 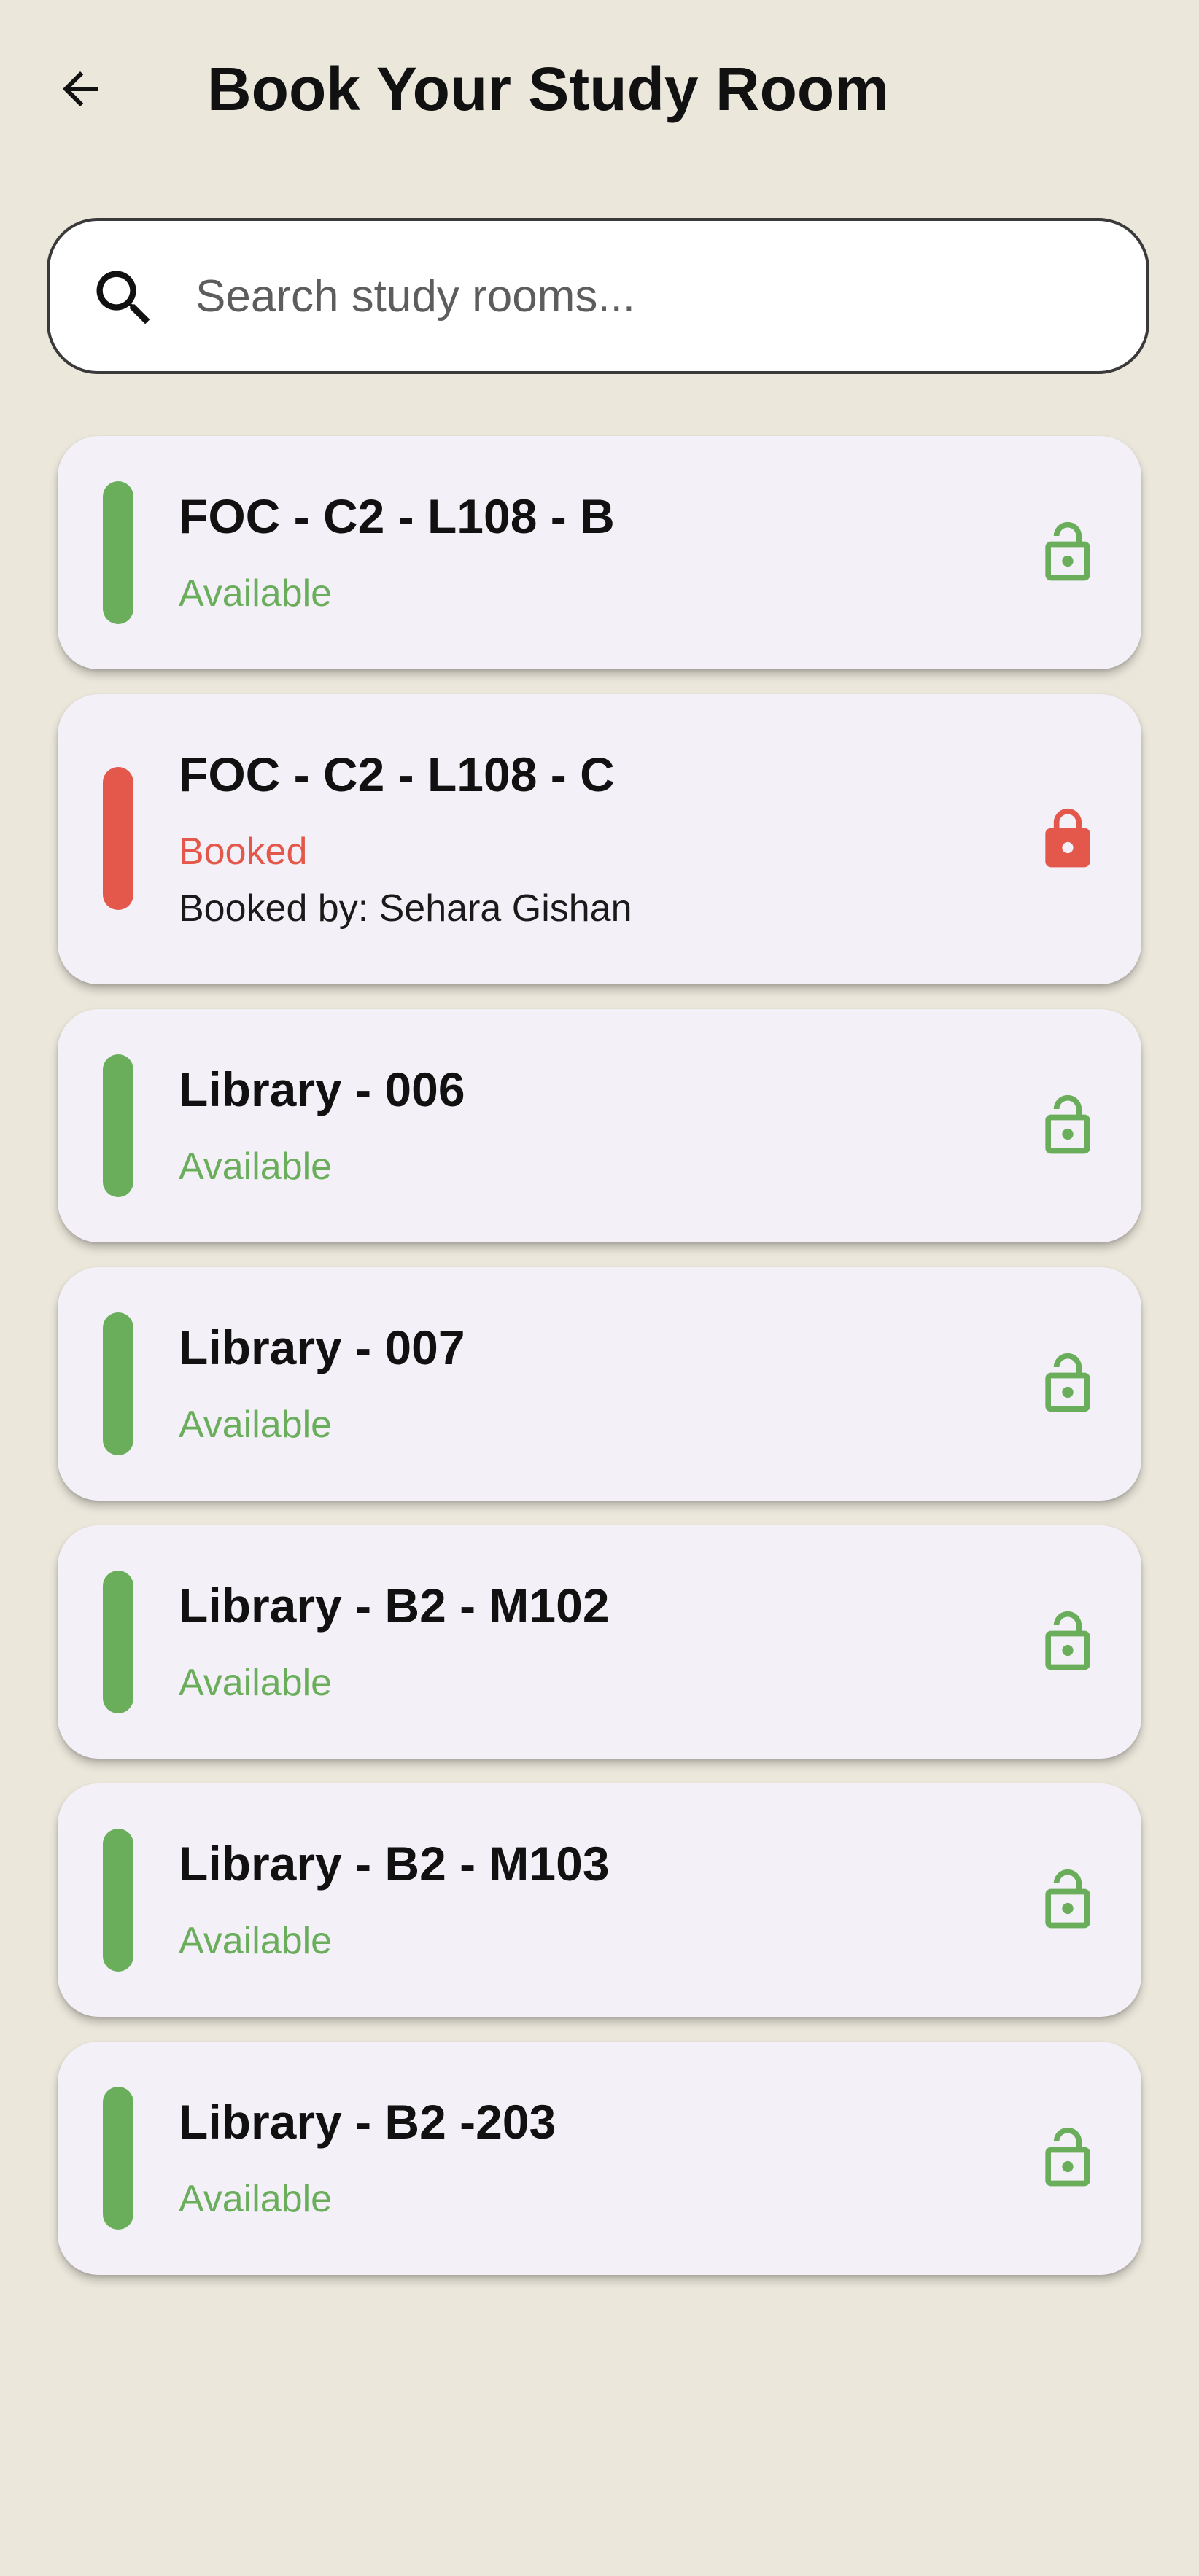 What do you see at coordinates (599, 1384) in the screenshot?
I see `room-card: Library - 007 Available` at bounding box center [599, 1384].